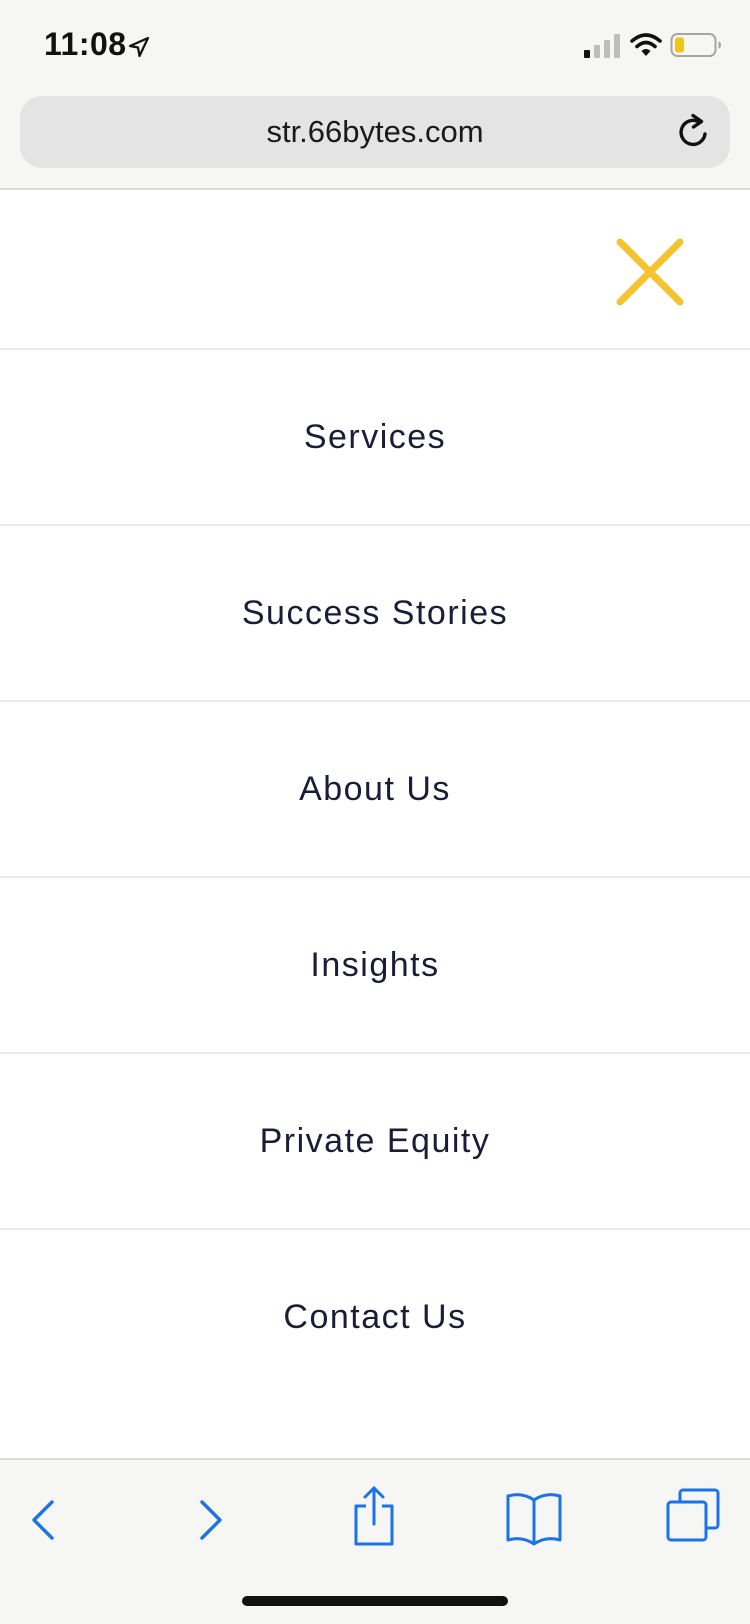  I want to click on menu-item-private-equity: Private Equity, so click(375, 1142).